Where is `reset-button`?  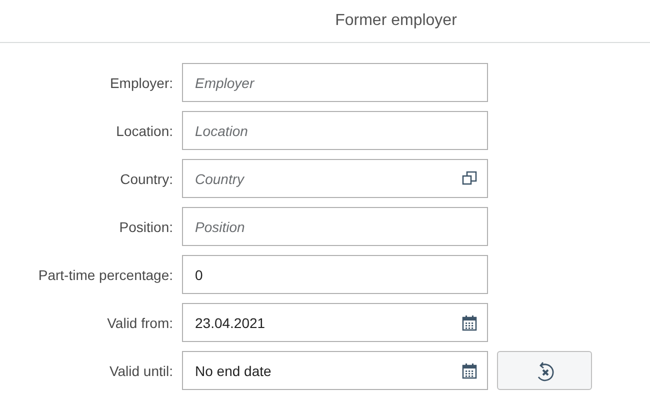 reset-button is located at coordinates (544, 370).